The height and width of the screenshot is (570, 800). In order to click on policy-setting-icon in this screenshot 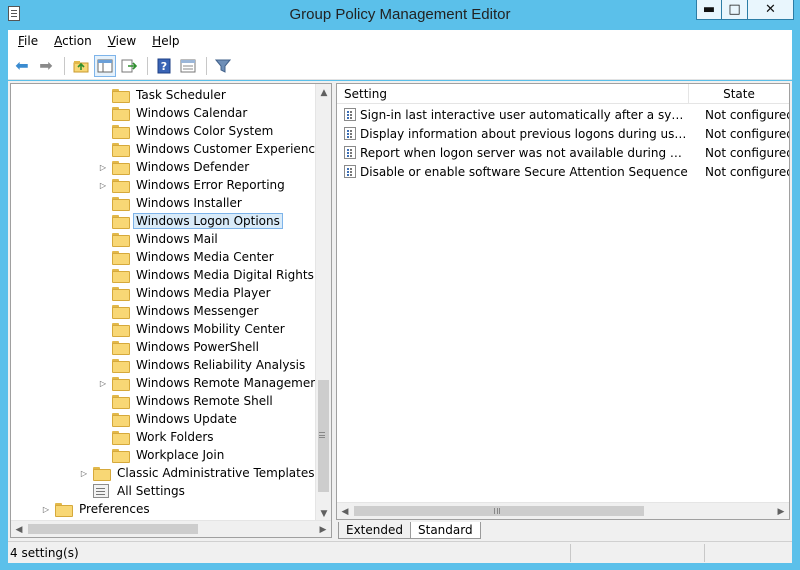, I will do `click(350, 171)`.